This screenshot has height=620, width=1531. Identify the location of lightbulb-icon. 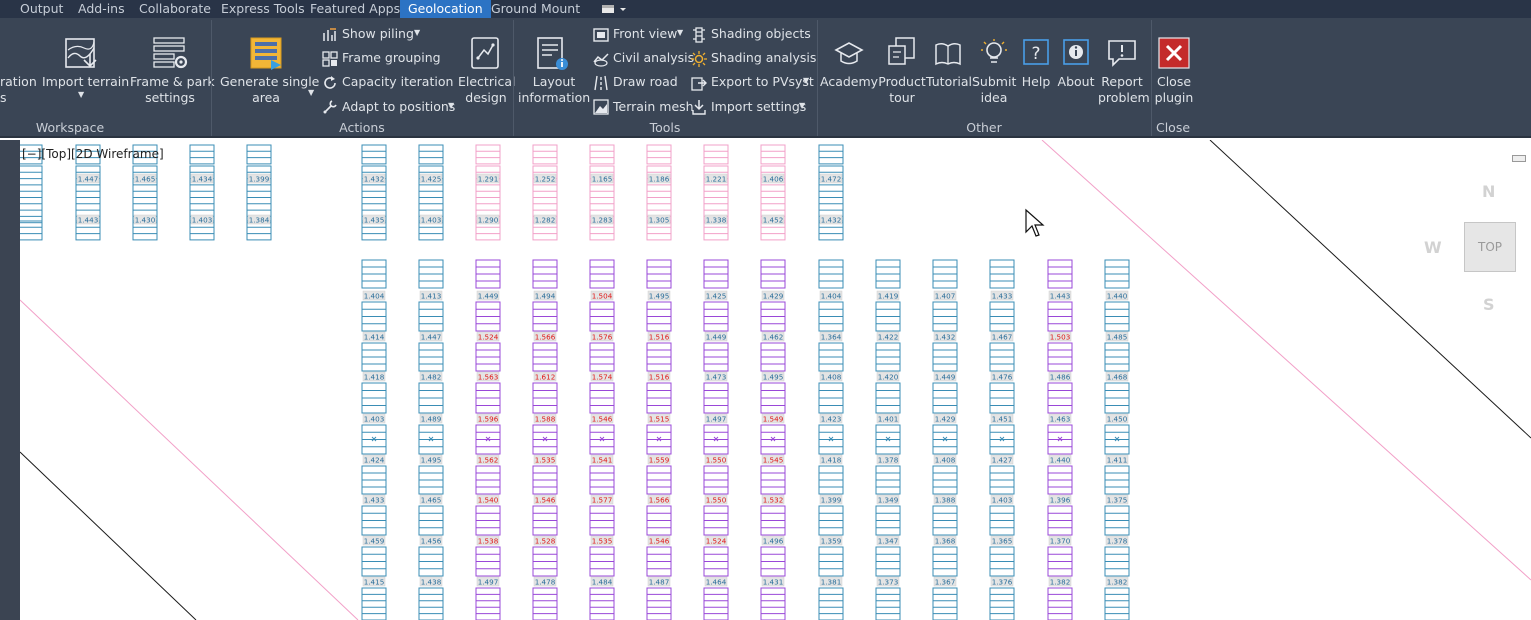
(994, 51).